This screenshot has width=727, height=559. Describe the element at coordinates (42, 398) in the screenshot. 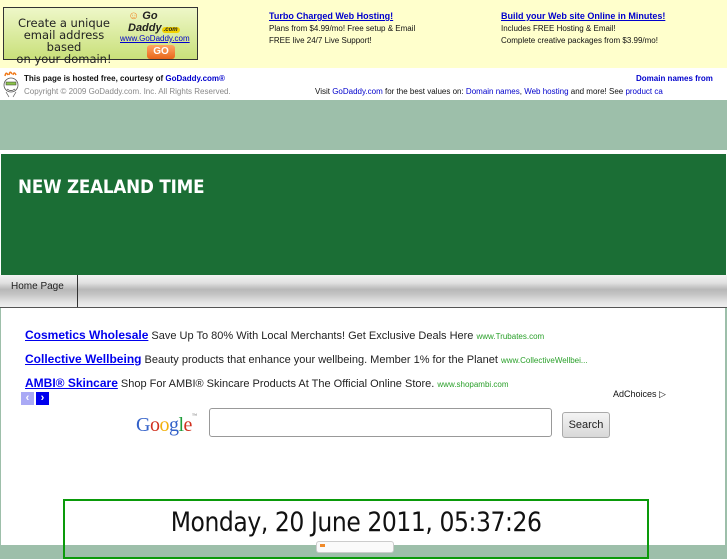

I see `chevron-right-icon: ›` at that location.